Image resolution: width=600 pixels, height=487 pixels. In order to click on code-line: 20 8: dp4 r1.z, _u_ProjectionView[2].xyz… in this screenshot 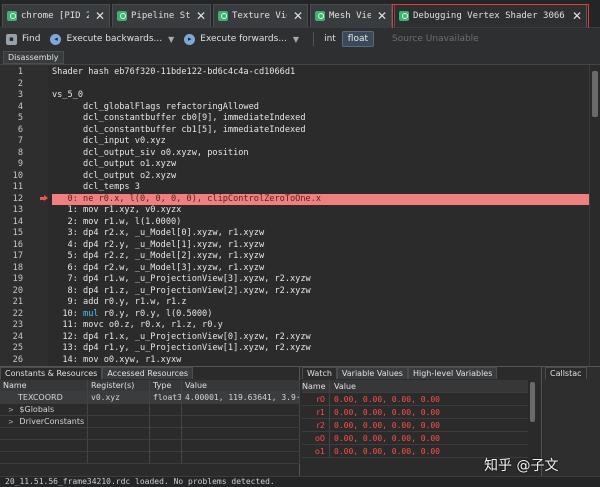, I will do `click(294, 292)`.